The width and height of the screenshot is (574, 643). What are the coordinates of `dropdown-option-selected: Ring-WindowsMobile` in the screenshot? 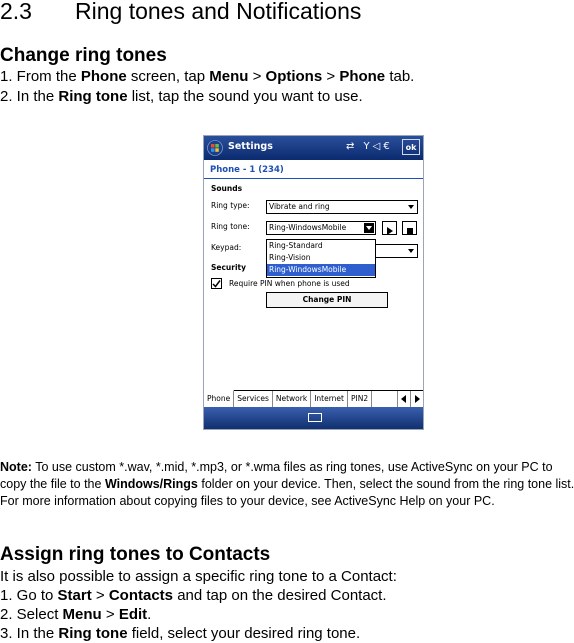 It's located at (321, 270).